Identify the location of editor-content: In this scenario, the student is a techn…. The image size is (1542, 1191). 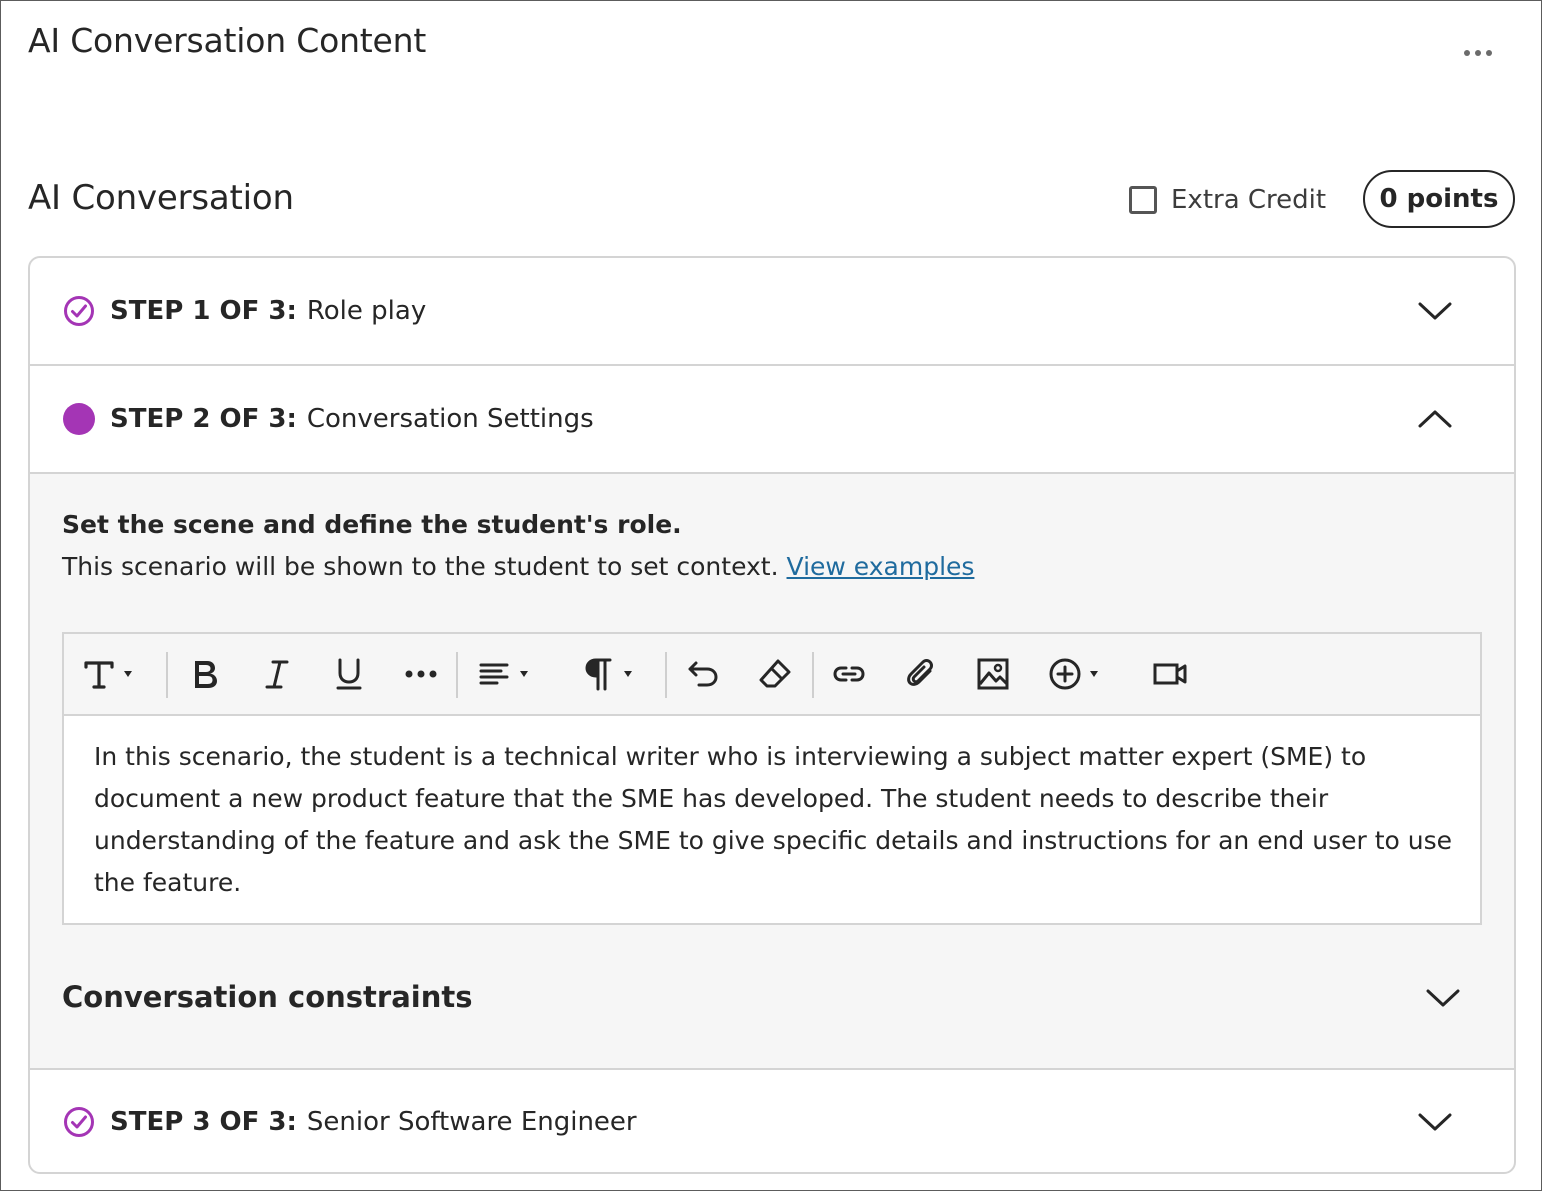
(776, 820).